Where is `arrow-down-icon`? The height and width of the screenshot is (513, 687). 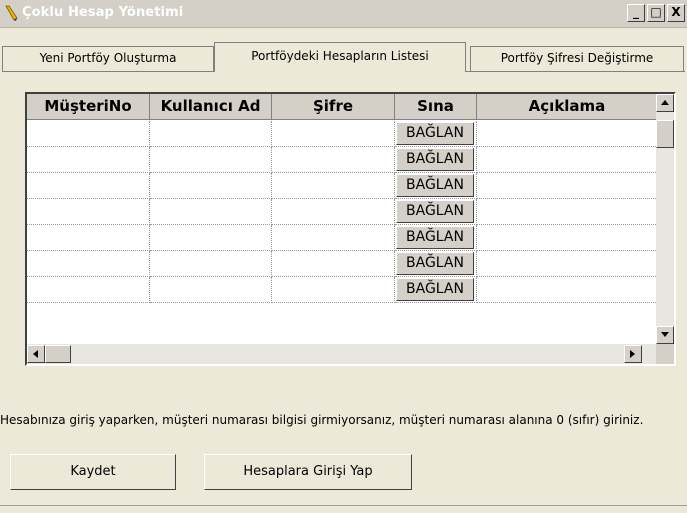 arrow-down-icon is located at coordinates (665, 334).